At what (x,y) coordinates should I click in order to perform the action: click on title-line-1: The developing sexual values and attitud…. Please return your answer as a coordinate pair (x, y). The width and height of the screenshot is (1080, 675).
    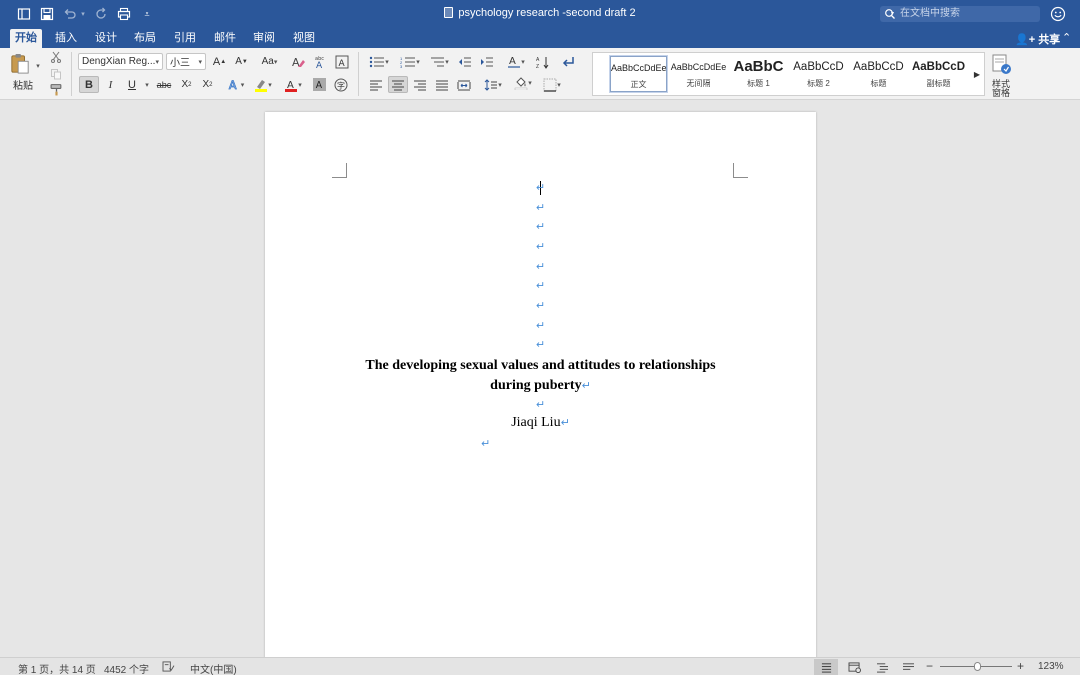
    Looking at the image, I should click on (540, 365).